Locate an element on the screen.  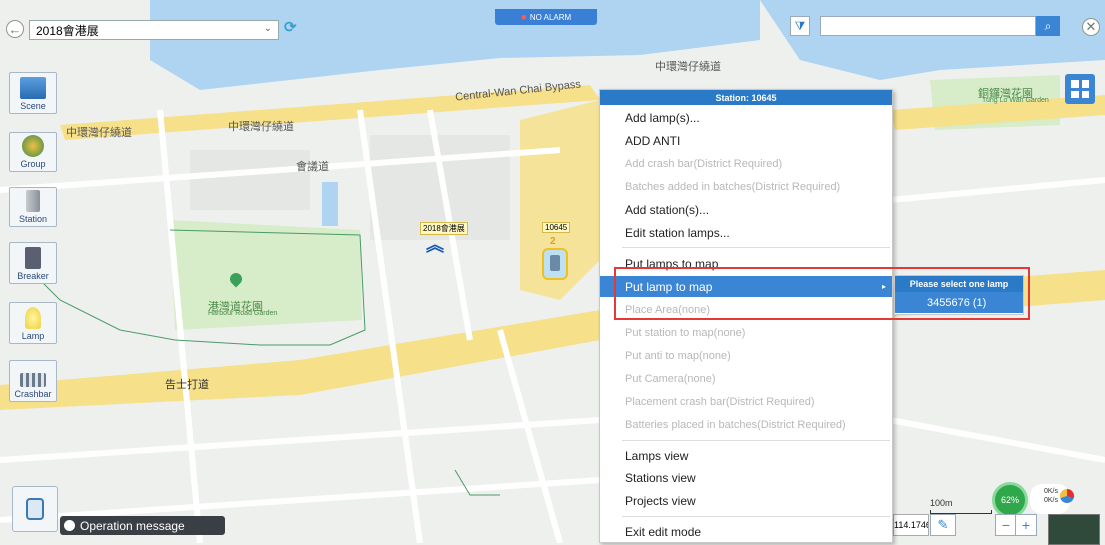
map-label-road: 會議道 is located at coordinates (312, 167).